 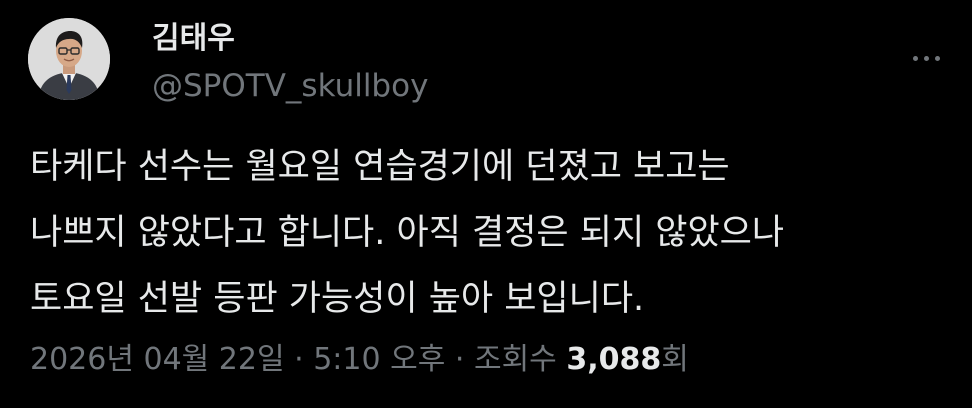 I want to click on author-handle: @SPOTV_skullboy, so click(x=290, y=86).